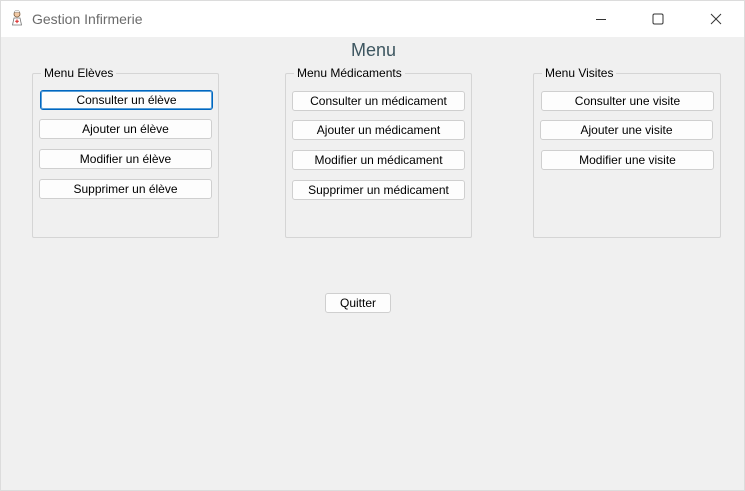  I want to click on minimize-icon, so click(601, 19).